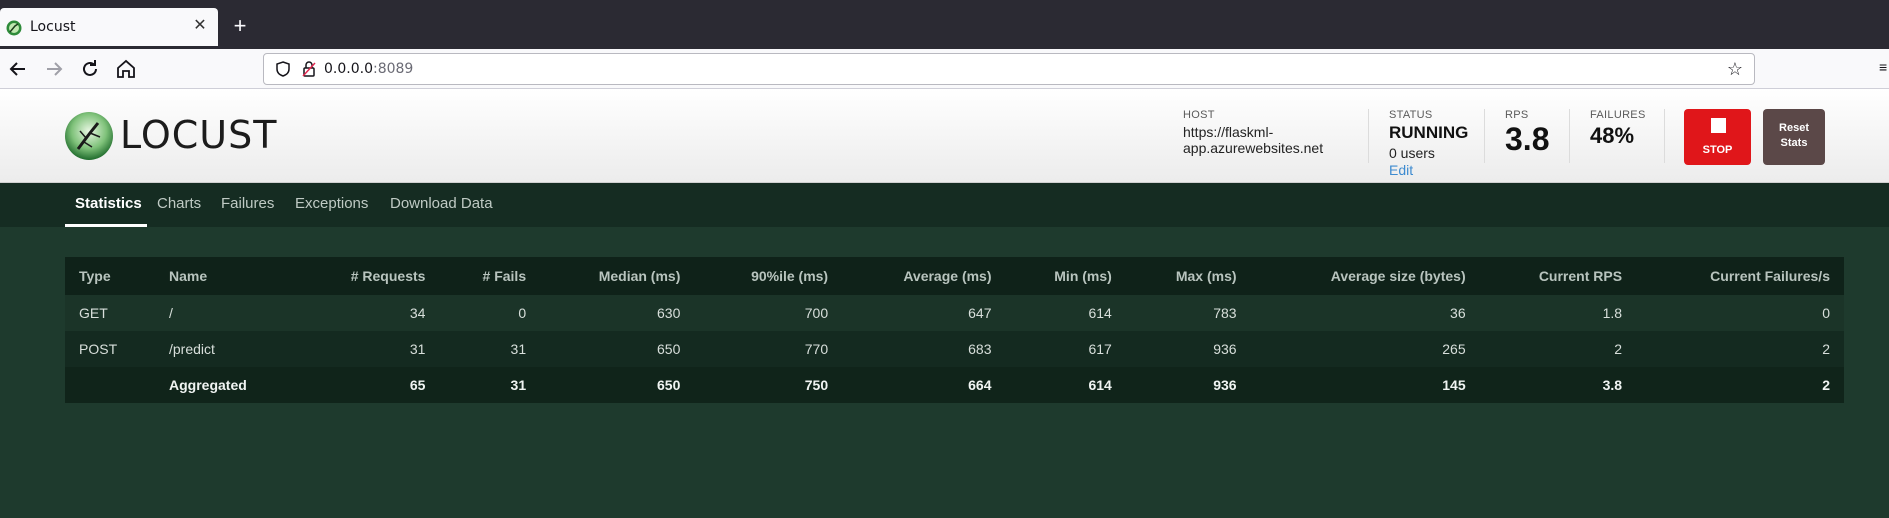  What do you see at coordinates (1558, 385) in the screenshot?
I see `cell-current-rps: 3.8` at bounding box center [1558, 385].